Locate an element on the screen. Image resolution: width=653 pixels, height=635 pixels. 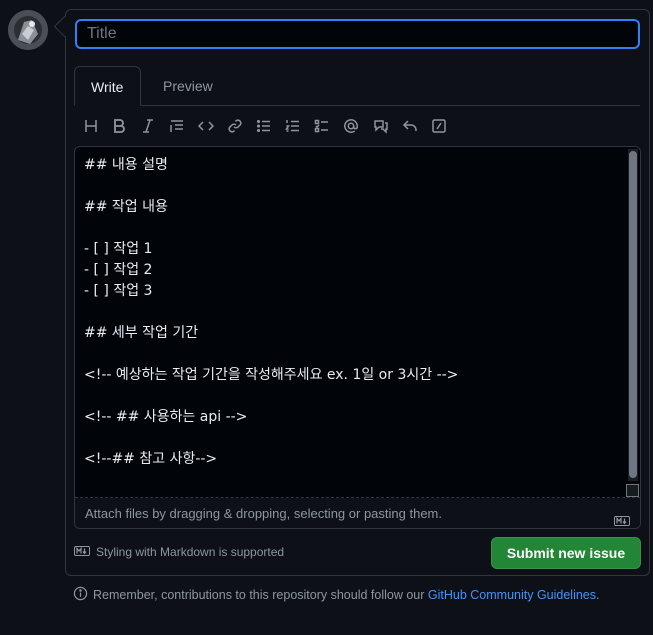
resize-handle is located at coordinates (632, 490).